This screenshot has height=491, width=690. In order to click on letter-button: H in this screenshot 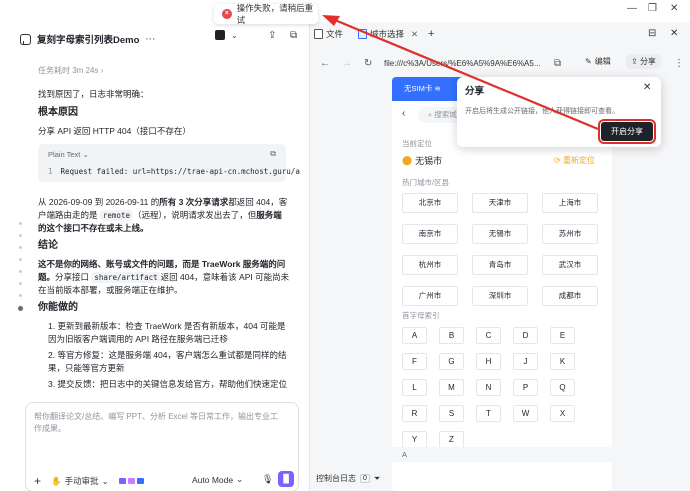, I will do `click(488, 361)`.